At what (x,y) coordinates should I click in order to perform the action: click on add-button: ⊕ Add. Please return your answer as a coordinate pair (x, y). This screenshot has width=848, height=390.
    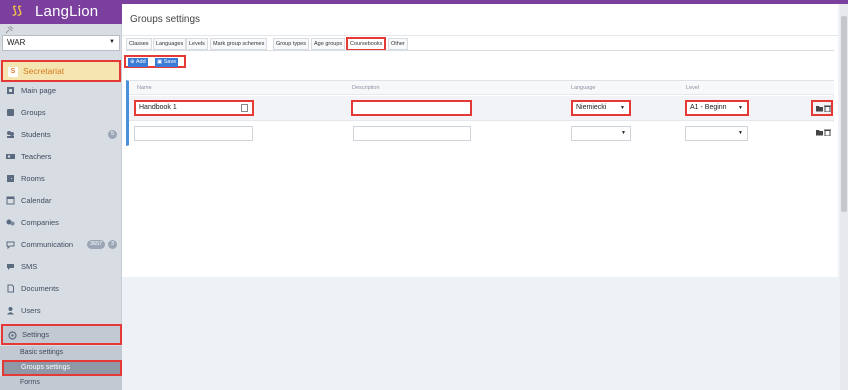
    Looking at the image, I should click on (138, 62).